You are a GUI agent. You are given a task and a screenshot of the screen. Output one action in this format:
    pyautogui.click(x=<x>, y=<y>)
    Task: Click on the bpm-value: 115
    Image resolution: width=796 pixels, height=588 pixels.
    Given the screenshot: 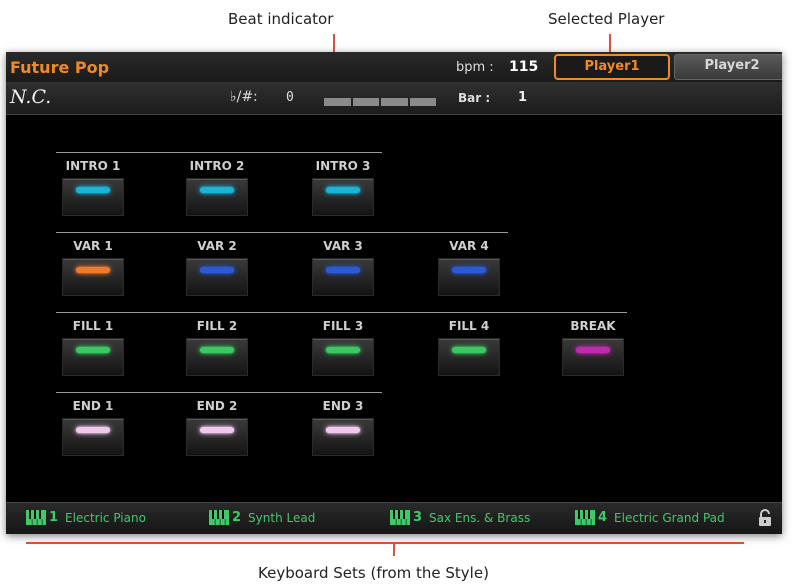 What is the action you would take?
    pyautogui.click(x=523, y=67)
    